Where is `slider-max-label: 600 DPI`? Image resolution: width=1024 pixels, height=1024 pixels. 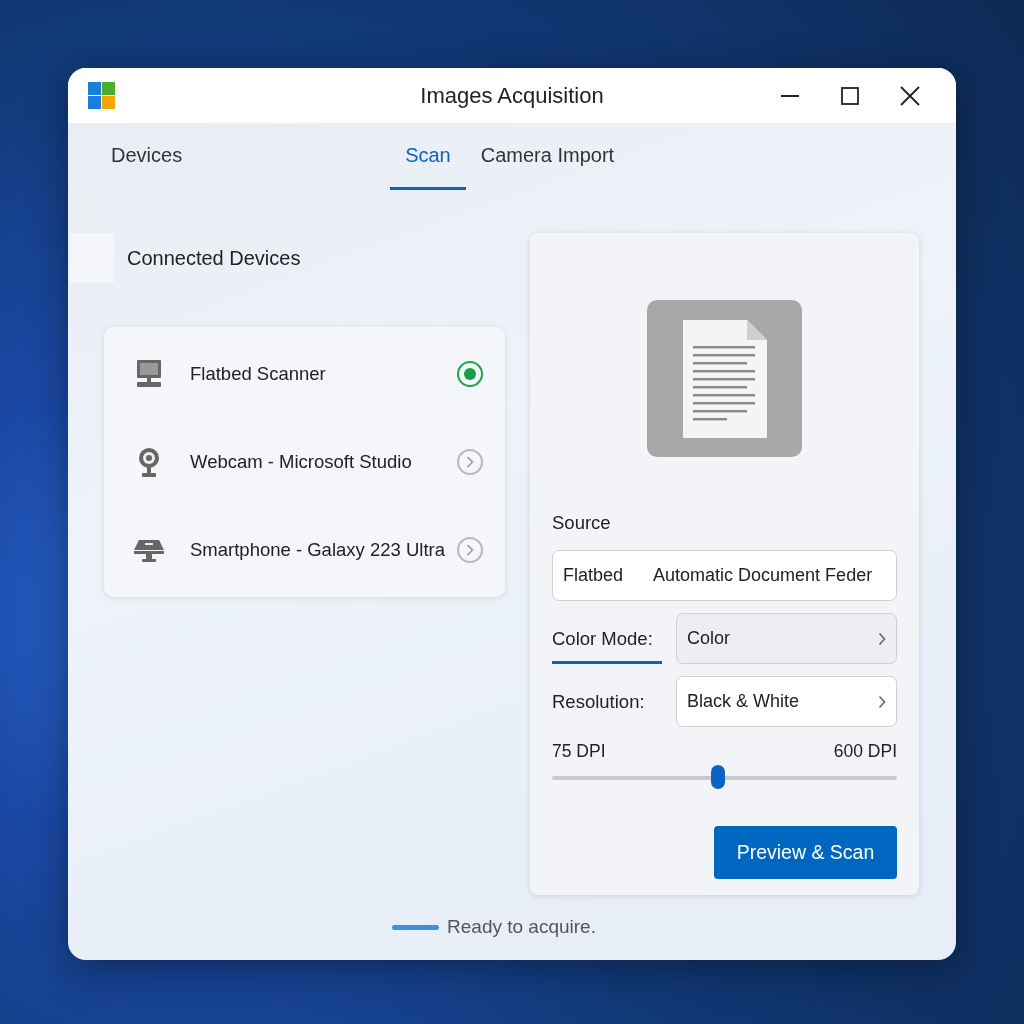 slider-max-label: 600 DPI is located at coordinates (865, 751).